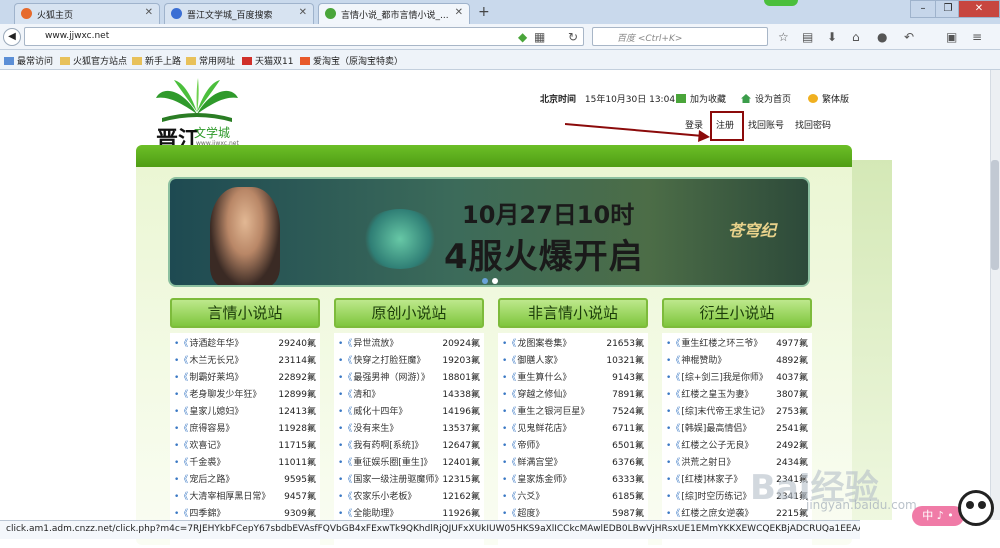  I want to click on star-icon: ☆, so click(783, 37).